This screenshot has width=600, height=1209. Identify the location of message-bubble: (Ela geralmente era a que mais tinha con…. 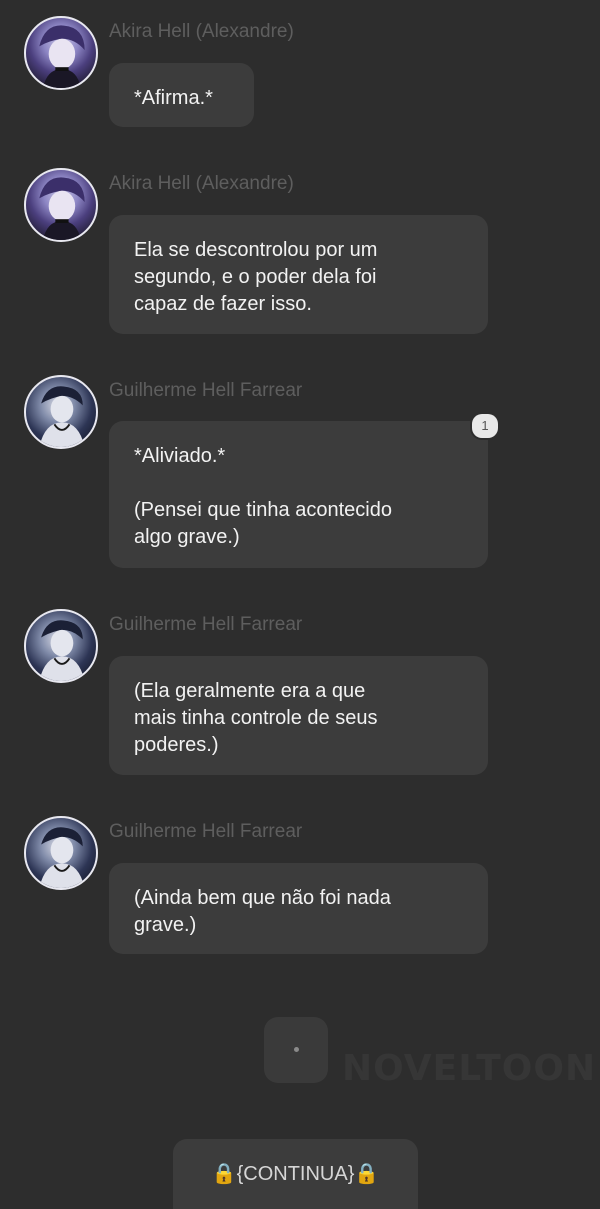
(298, 715).